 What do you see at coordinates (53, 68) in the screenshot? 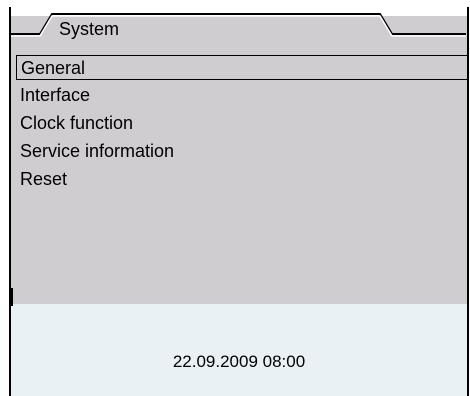
I see `menu-item-label: General` at bounding box center [53, 68].